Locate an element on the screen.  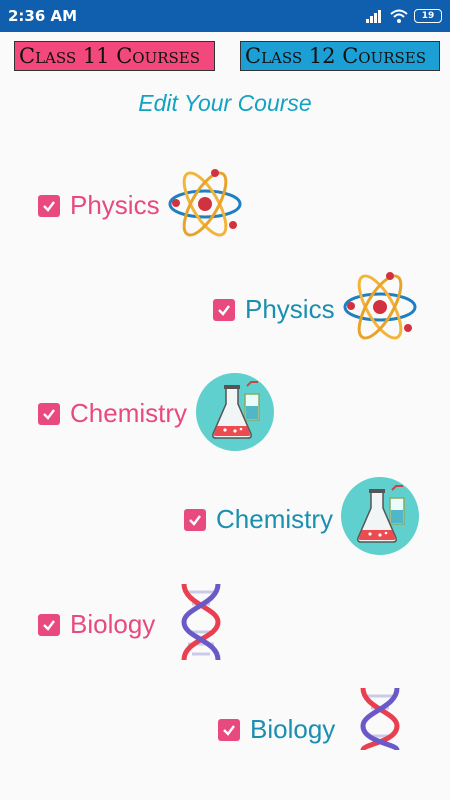
course-row-chemistry-11: Chemistry is located at coordinates (112, 413).